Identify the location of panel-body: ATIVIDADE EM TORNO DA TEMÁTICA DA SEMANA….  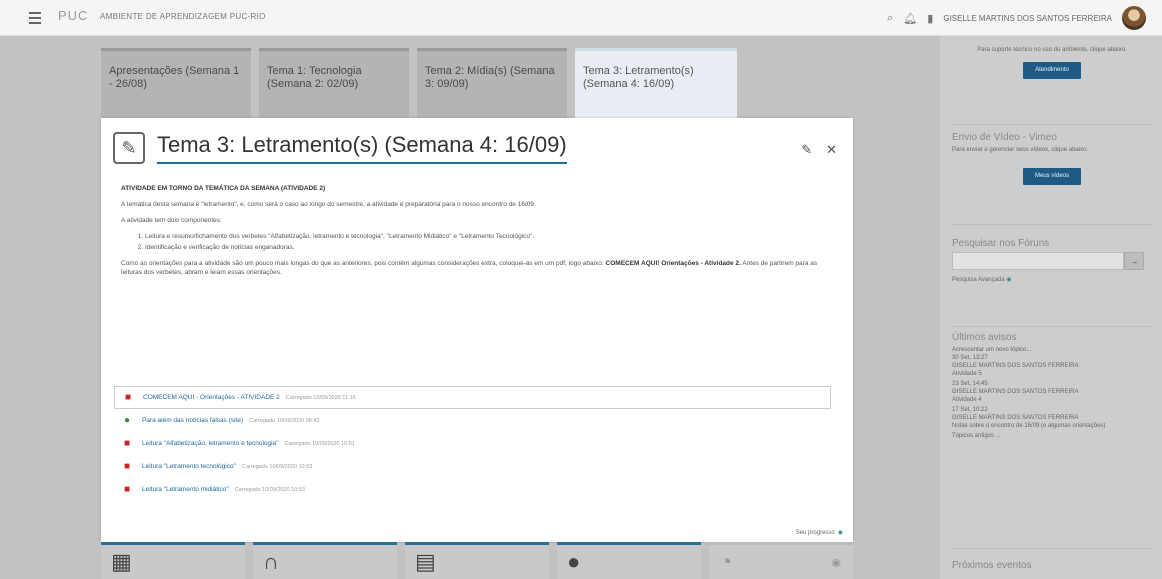
(478, 234).